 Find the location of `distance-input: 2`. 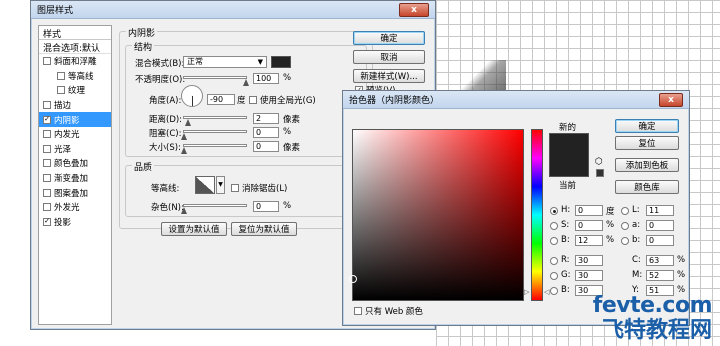

distance-input: 2 is located at coordinates (266, 118).